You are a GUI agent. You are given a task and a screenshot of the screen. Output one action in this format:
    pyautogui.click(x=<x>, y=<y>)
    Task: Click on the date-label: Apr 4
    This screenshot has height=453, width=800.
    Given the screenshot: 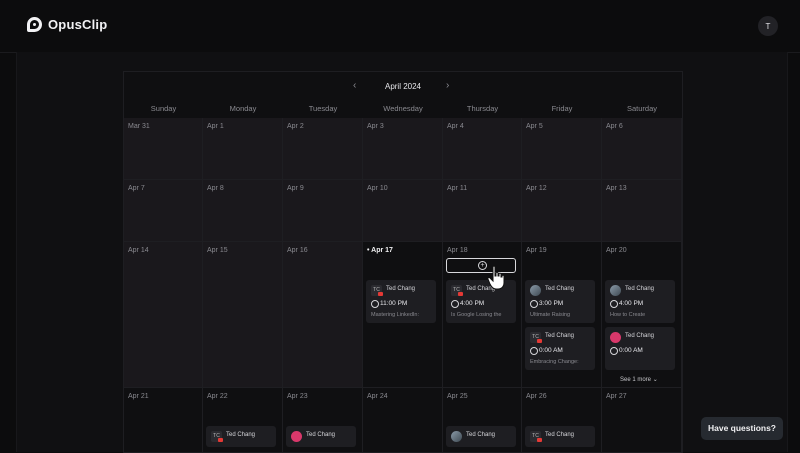 What is the action you would take?
    pyautogui.click(x=455, y=126)
    